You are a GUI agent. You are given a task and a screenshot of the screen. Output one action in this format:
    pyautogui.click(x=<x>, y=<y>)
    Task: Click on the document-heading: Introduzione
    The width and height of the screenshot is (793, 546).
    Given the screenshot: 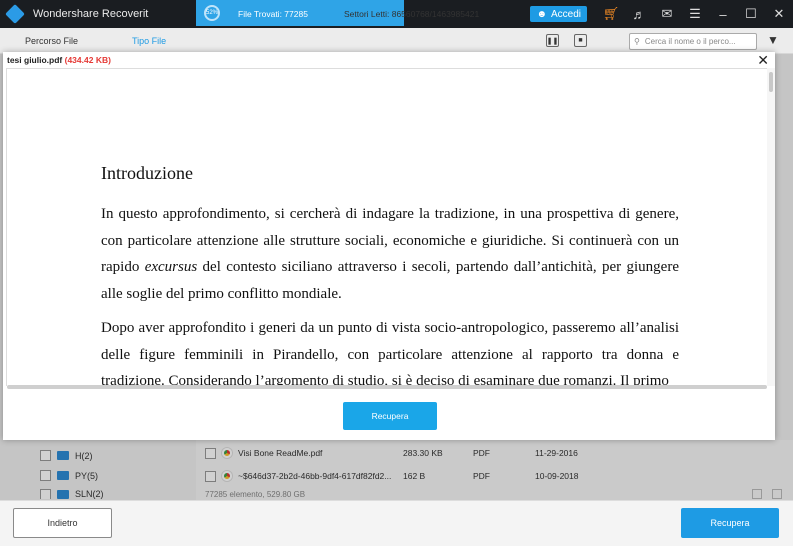 What is the action you would take?
    pyautogui.click(x=147, y=173)
    